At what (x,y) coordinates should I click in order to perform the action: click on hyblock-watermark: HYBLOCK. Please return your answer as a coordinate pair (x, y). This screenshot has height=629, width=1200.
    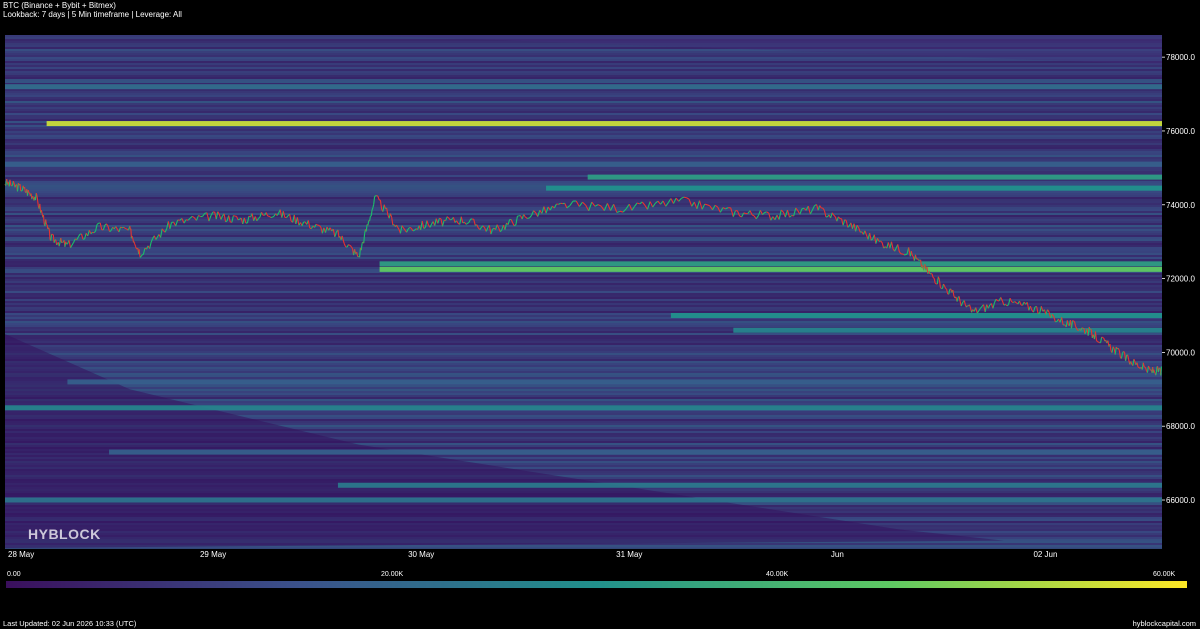
    Looking at the image, I should click on (64, 534).